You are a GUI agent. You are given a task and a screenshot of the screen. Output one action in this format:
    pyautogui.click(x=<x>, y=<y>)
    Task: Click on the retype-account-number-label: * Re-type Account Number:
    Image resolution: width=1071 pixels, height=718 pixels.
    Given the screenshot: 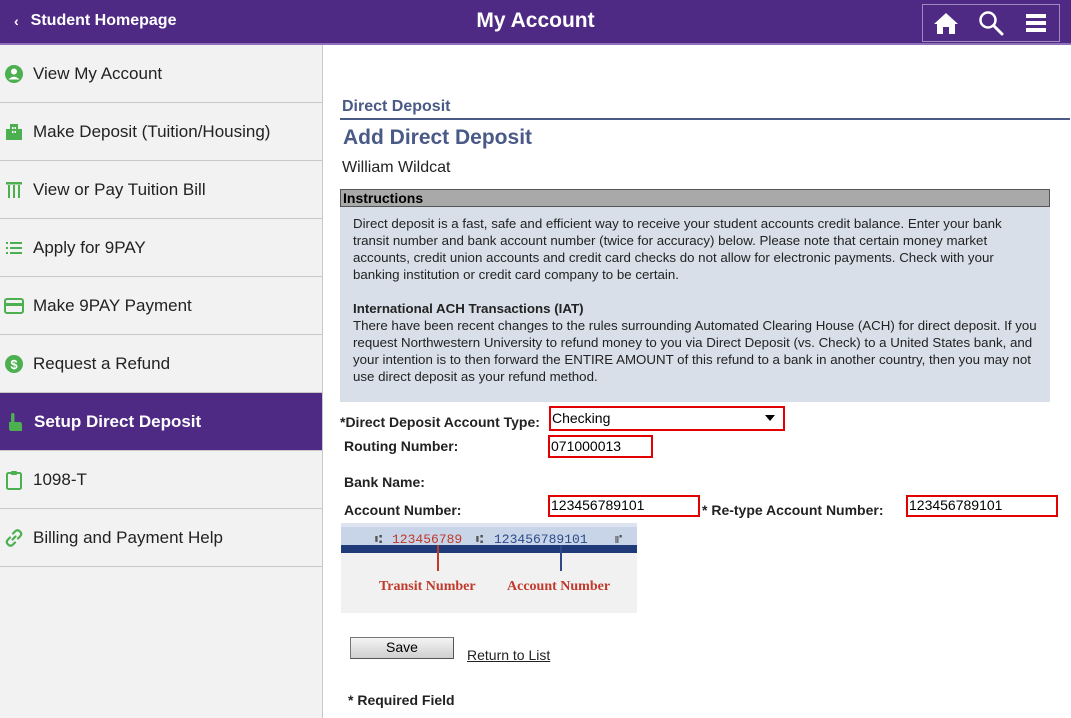 What is the action you would take?
    pyautogui.click(x=793, y=510)
    